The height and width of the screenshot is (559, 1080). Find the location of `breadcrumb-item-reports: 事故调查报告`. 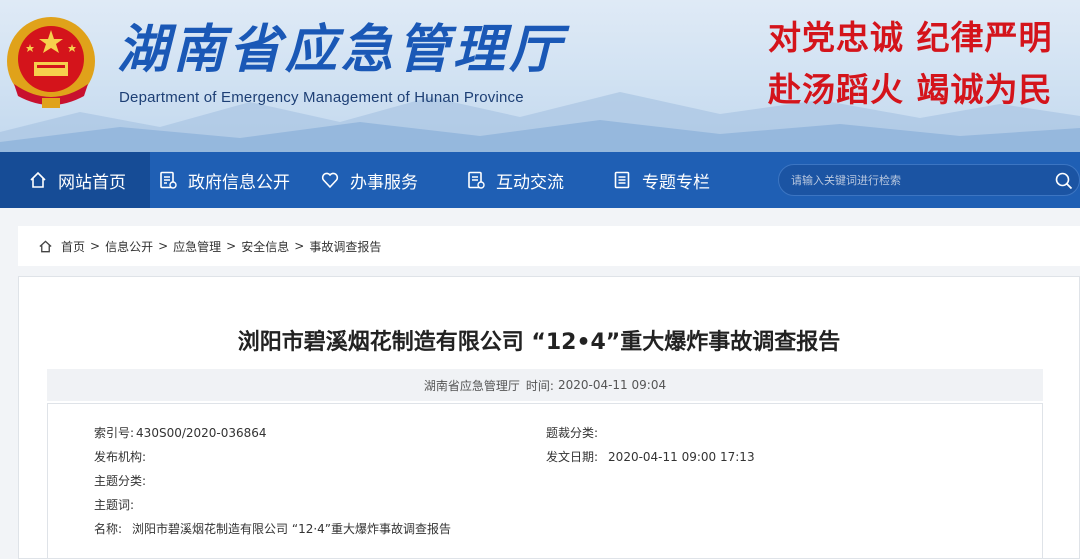

breadcrumb-item-reports: 事故调查报告 is located at coordinates (345, 246).